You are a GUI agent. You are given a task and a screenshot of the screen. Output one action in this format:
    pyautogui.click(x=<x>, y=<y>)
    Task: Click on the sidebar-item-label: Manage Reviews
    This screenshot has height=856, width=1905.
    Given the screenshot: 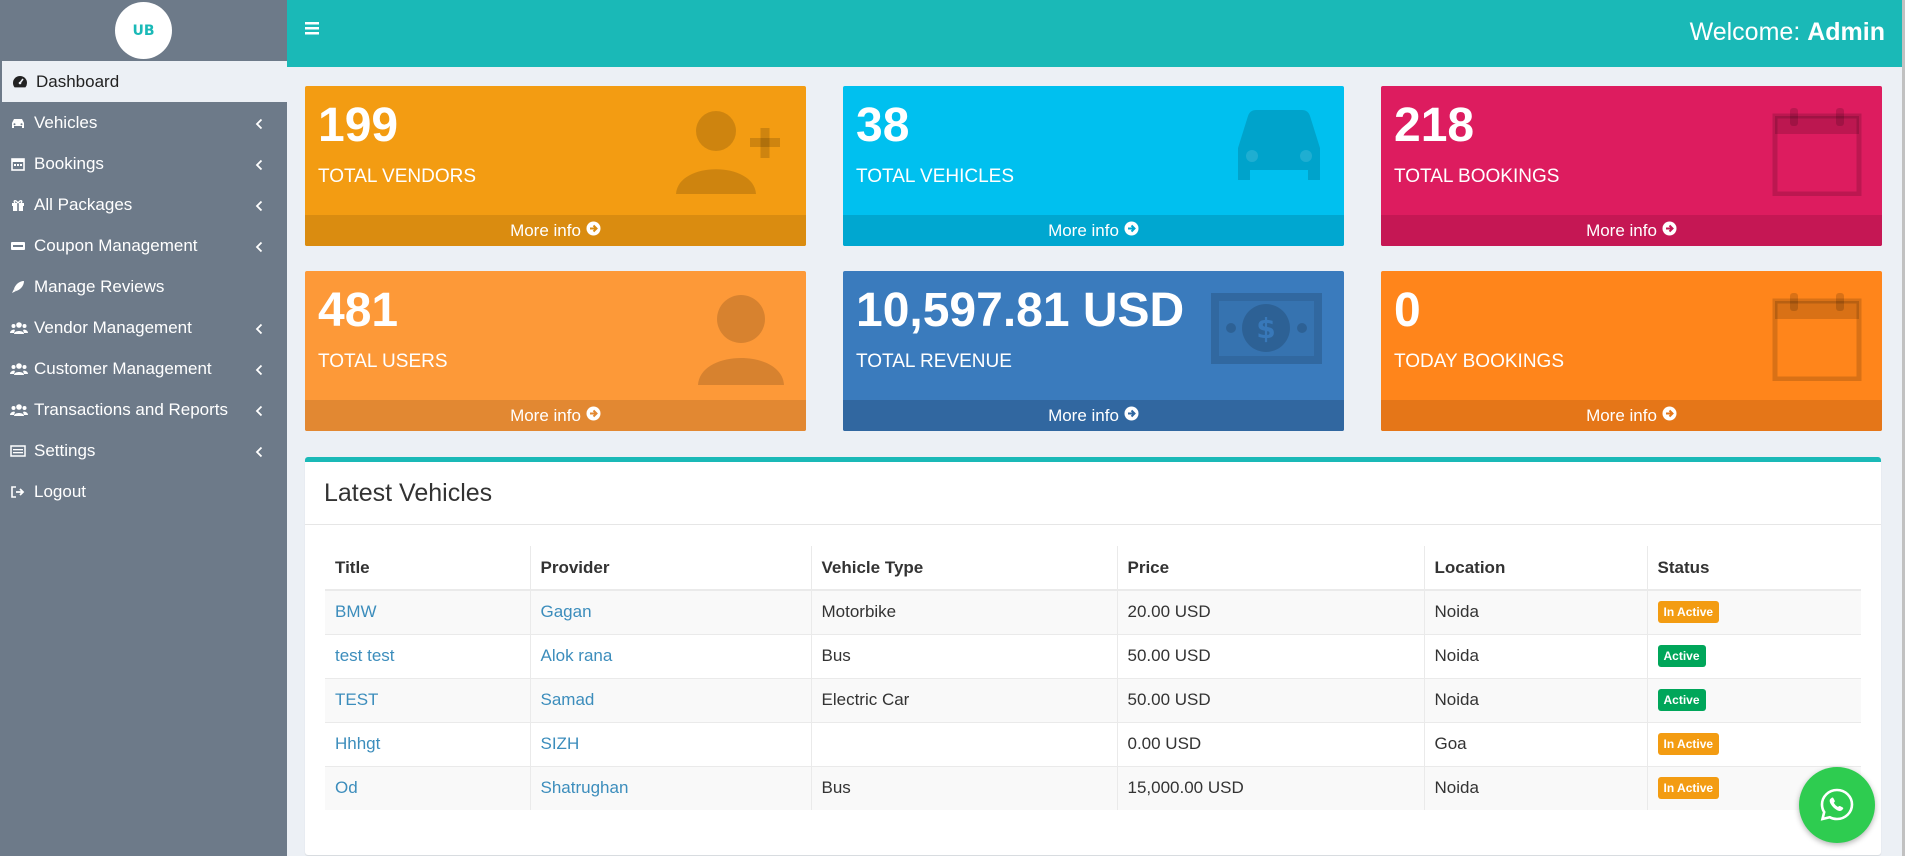 What is the action you would take?
    pyautogui.click(x=99, y=286)
    